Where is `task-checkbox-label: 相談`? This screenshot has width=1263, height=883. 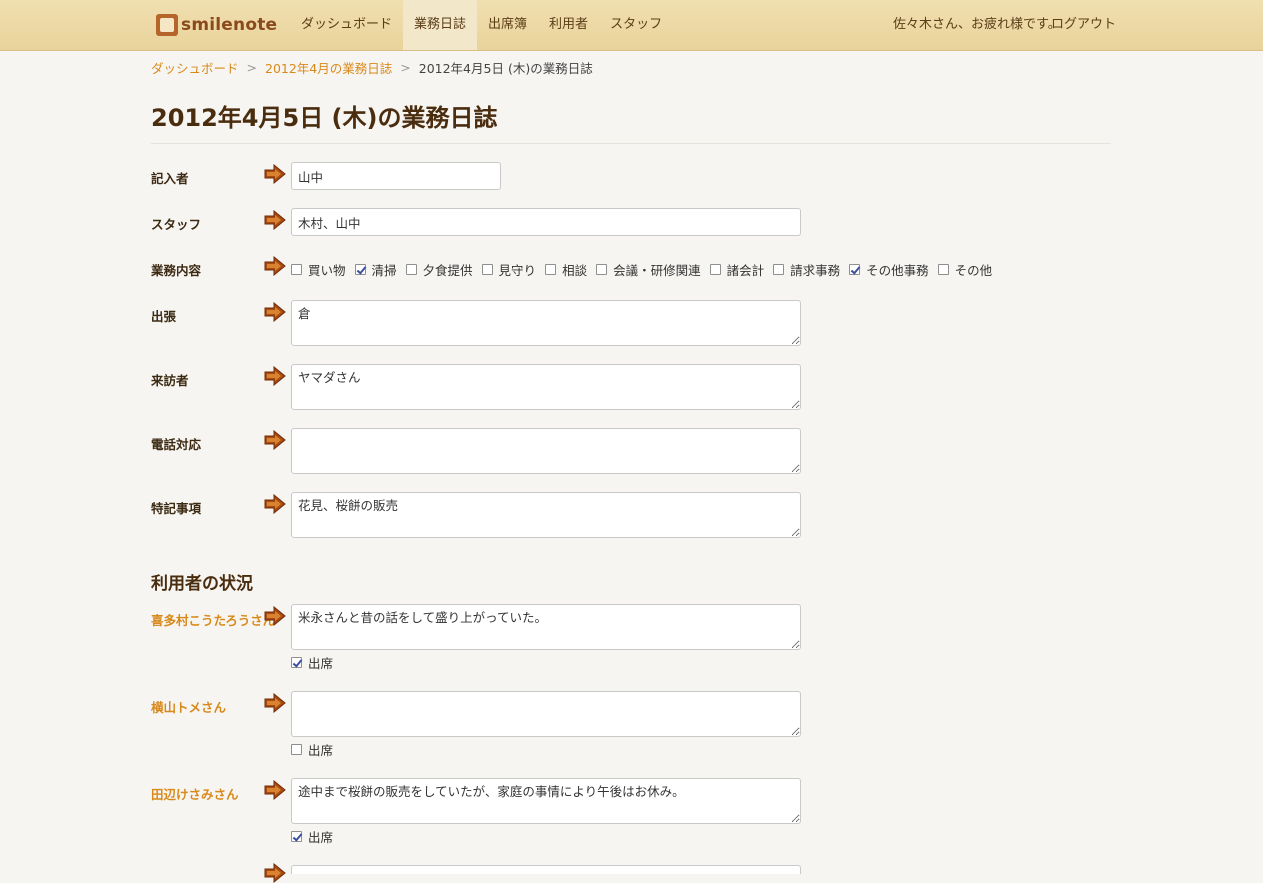 task-checkbox-label: 相談 is located at coordinates (575, 270).